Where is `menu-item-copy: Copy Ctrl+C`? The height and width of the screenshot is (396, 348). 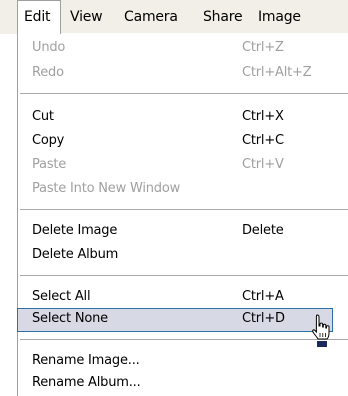 menu-item-copy: Copy Ctrl+C is located at coordinates (183, 141).